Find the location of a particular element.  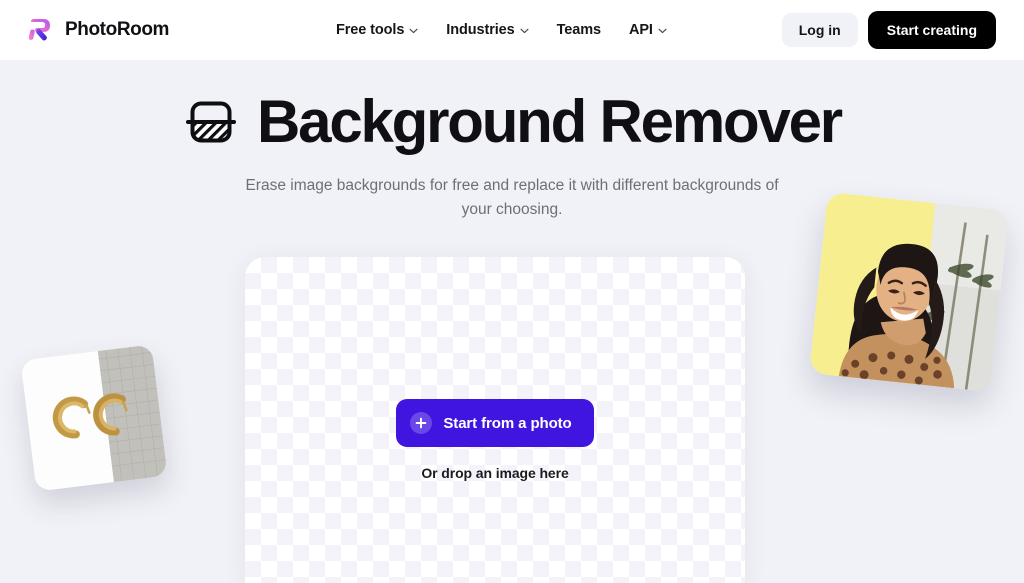

nav-label: API is located at coordinates (640, 30).